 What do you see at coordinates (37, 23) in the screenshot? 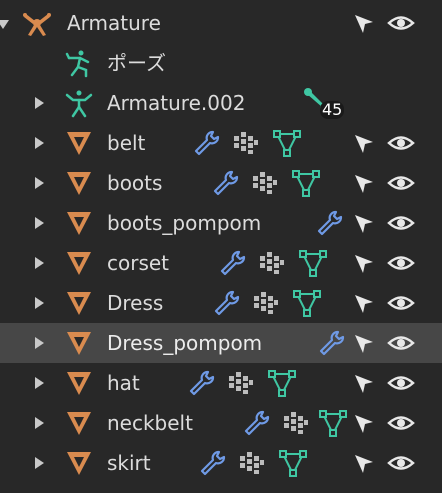
I see `armature-icon` at bounding box center [37, 23].